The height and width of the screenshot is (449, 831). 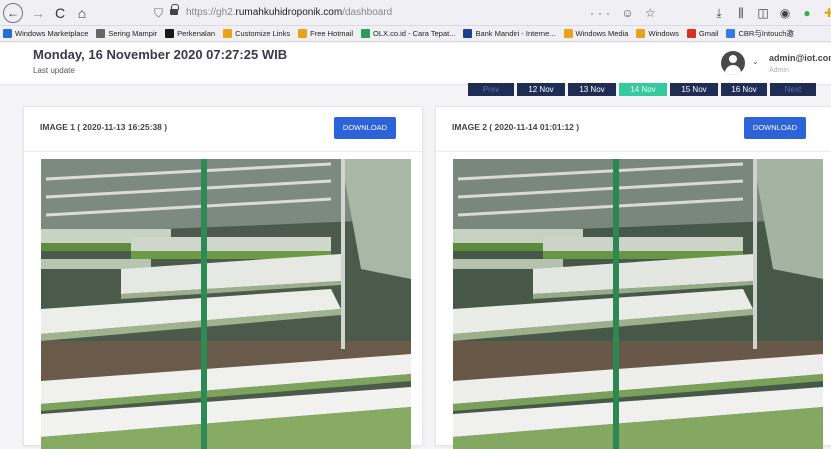 What do you see at coordinates (807, 13) in the screenshot?
I see `extension-icon: ●` at bounding box center [807, 13].